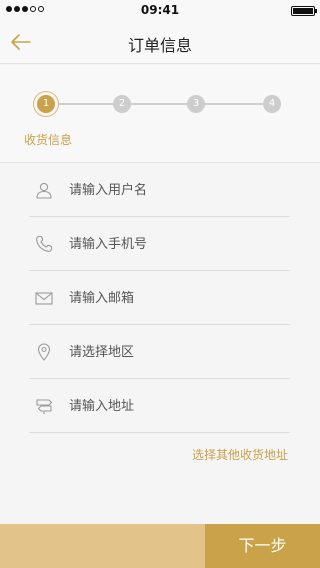 This screenshot has width=320, height=568. I want to click on status-time: 09:41, so click(160, 10).